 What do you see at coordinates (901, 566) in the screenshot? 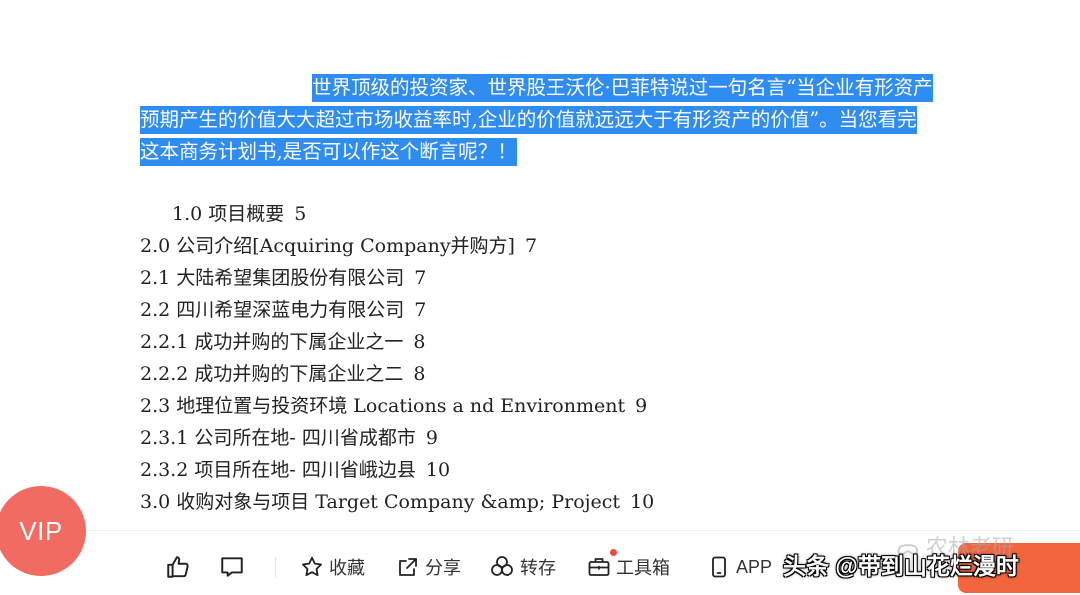
I see `watermark: 头条 @带到山花烂漫时` at bounding box center [901, 566].